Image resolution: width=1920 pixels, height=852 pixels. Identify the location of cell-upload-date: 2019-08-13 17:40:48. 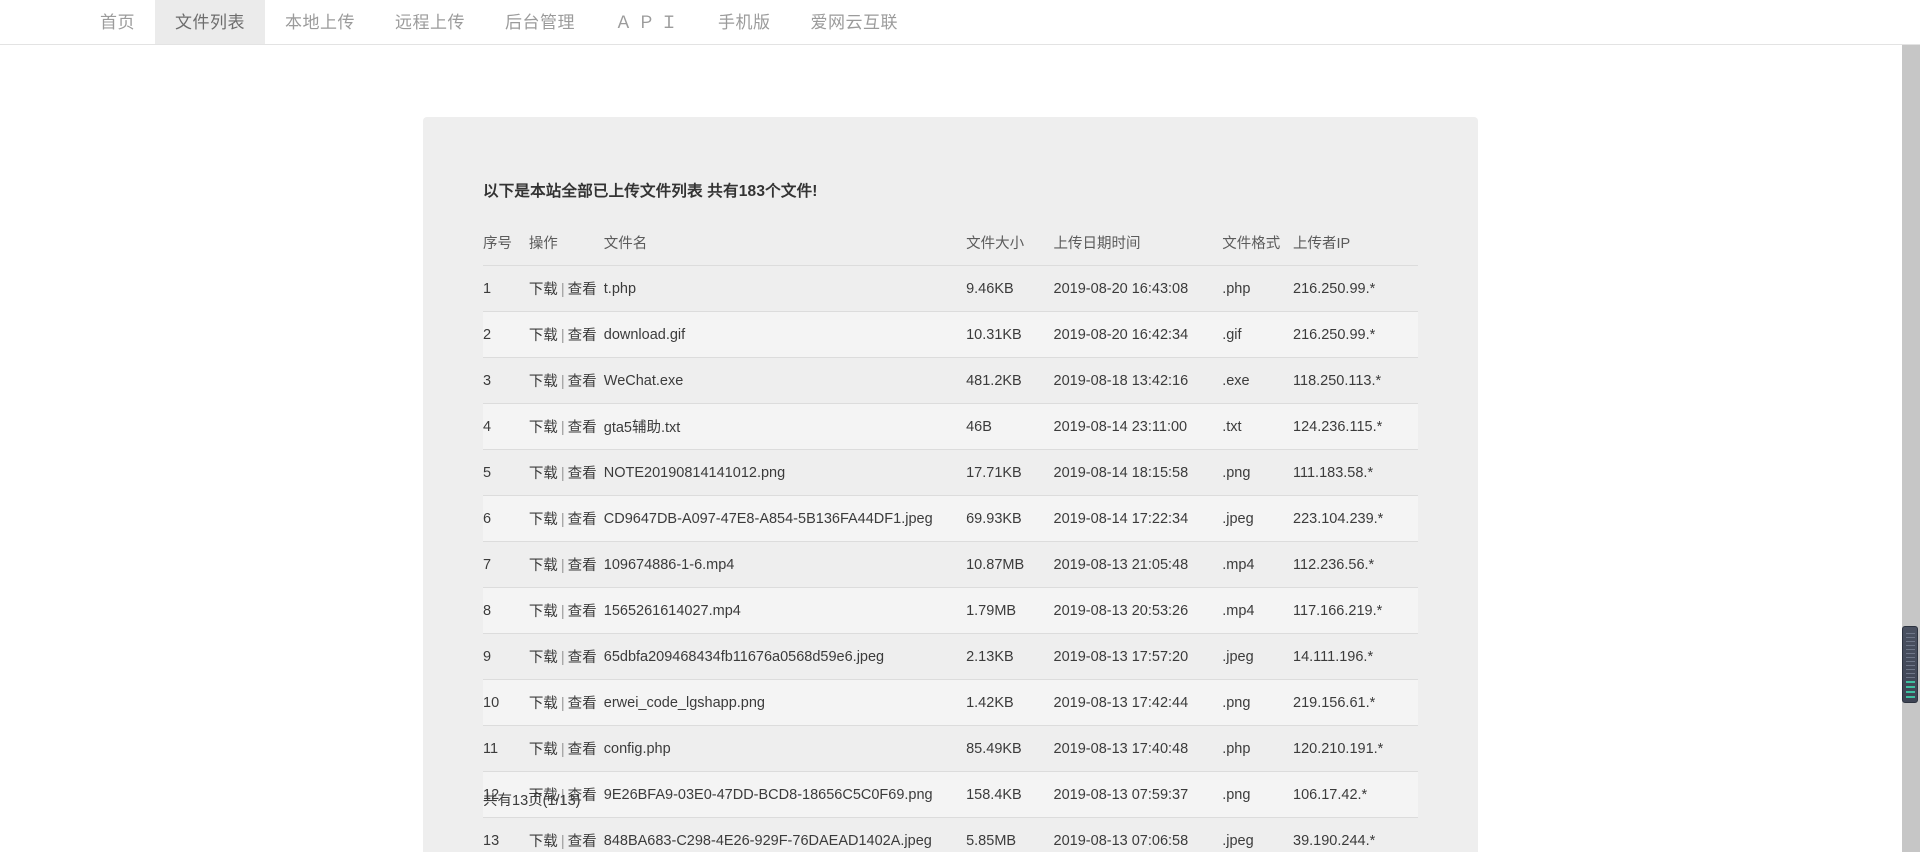
(1138, 748).